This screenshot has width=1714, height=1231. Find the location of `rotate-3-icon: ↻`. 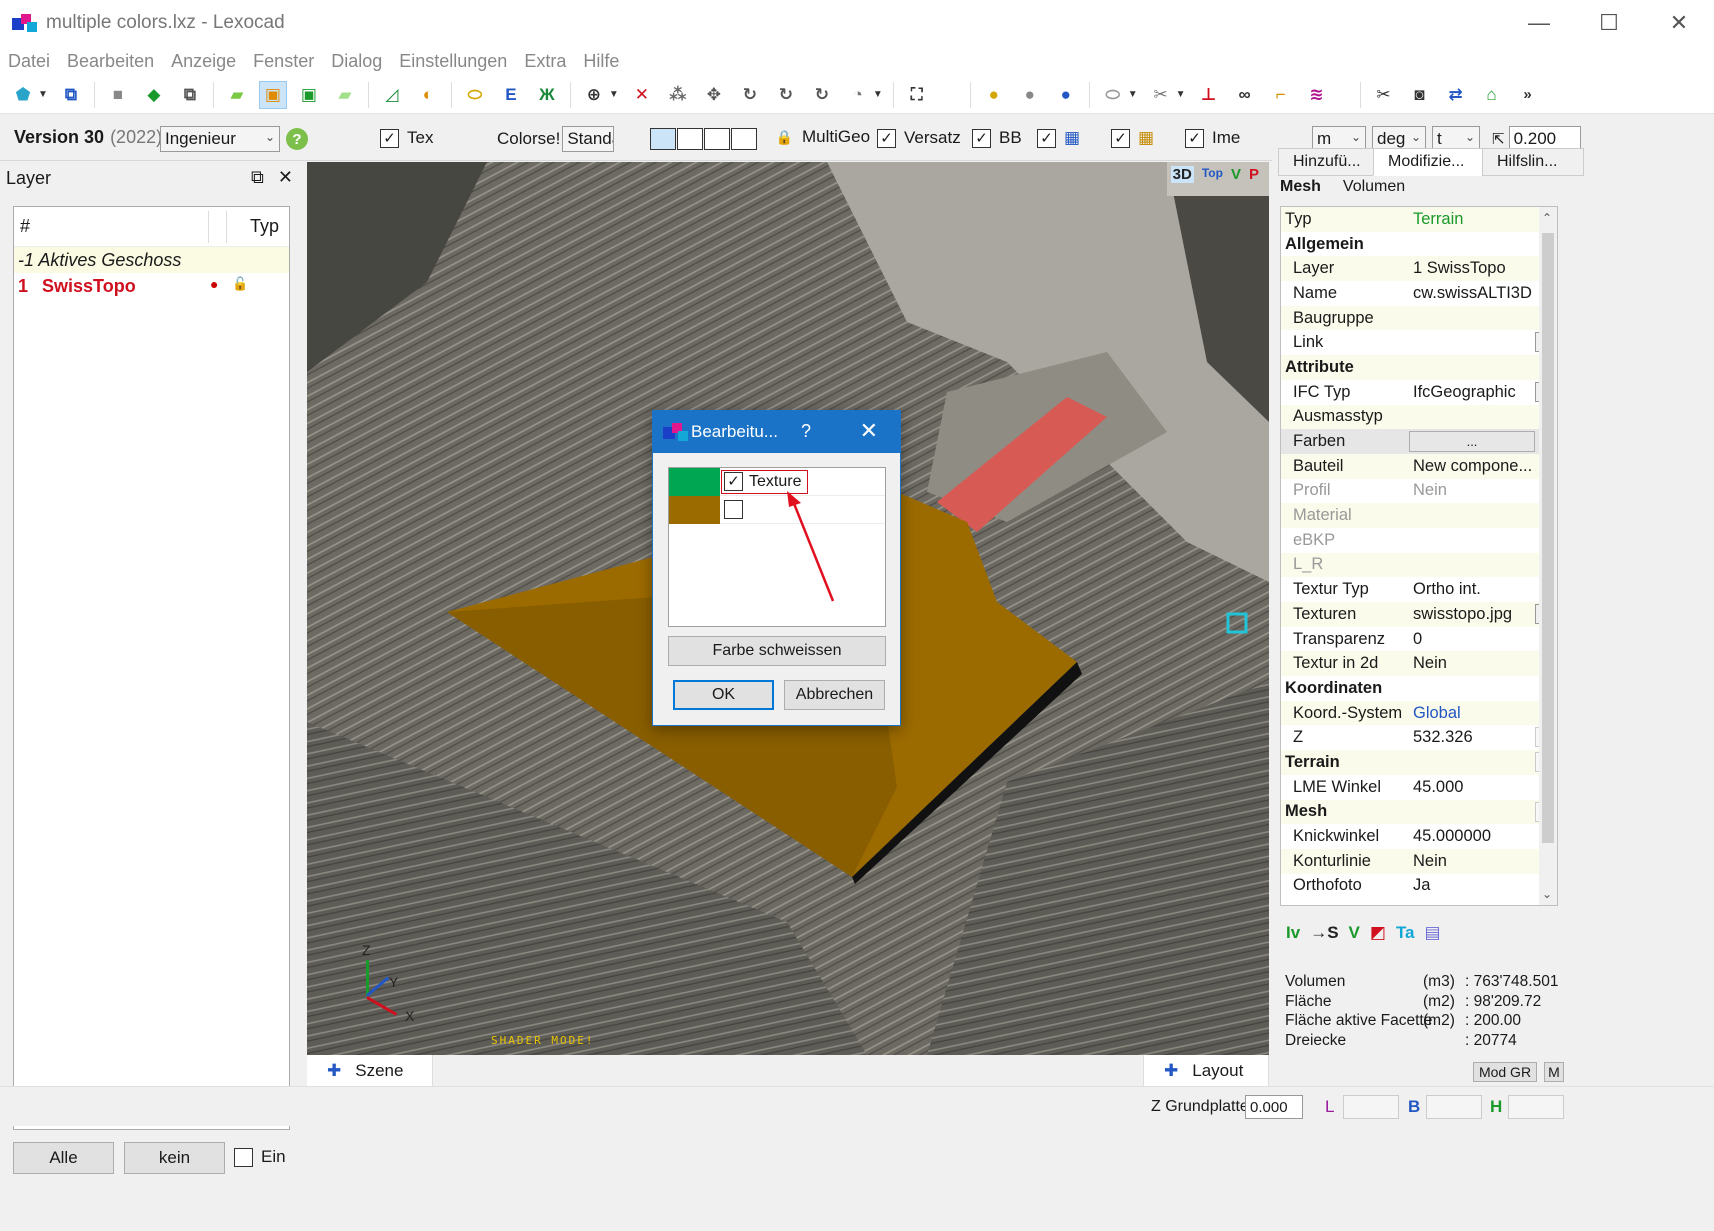

rotate-3-icon: ↻ is located at coordinates (822, 95).